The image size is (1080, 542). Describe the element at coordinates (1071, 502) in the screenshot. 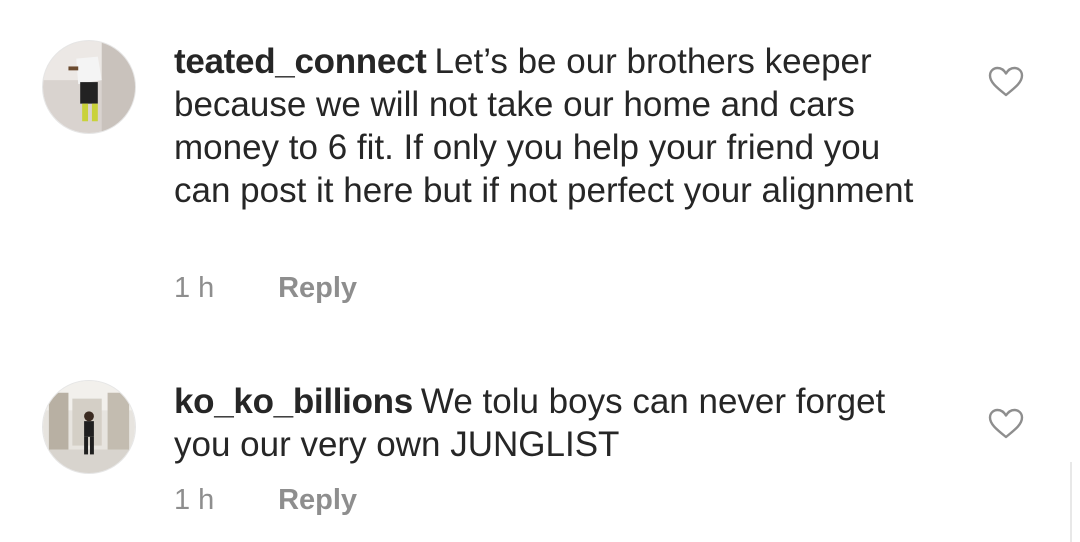

I see `scroll-edge-divider` at that location.